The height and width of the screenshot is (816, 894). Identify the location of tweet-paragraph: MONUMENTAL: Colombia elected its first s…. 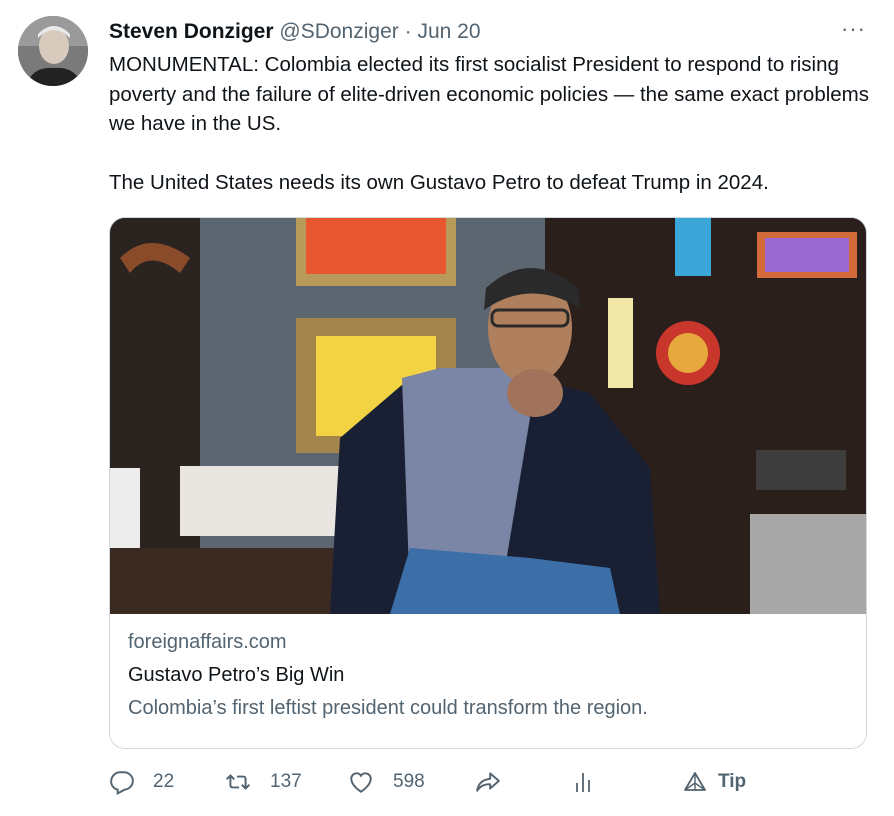
(489, 94).